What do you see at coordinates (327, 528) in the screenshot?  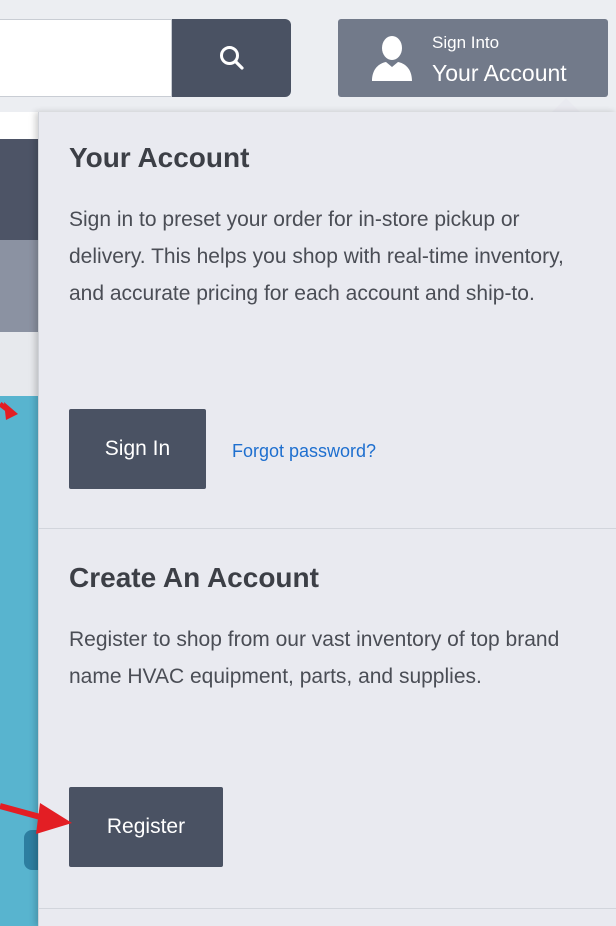 I see `section-divider` at bounding box center [327, 528].